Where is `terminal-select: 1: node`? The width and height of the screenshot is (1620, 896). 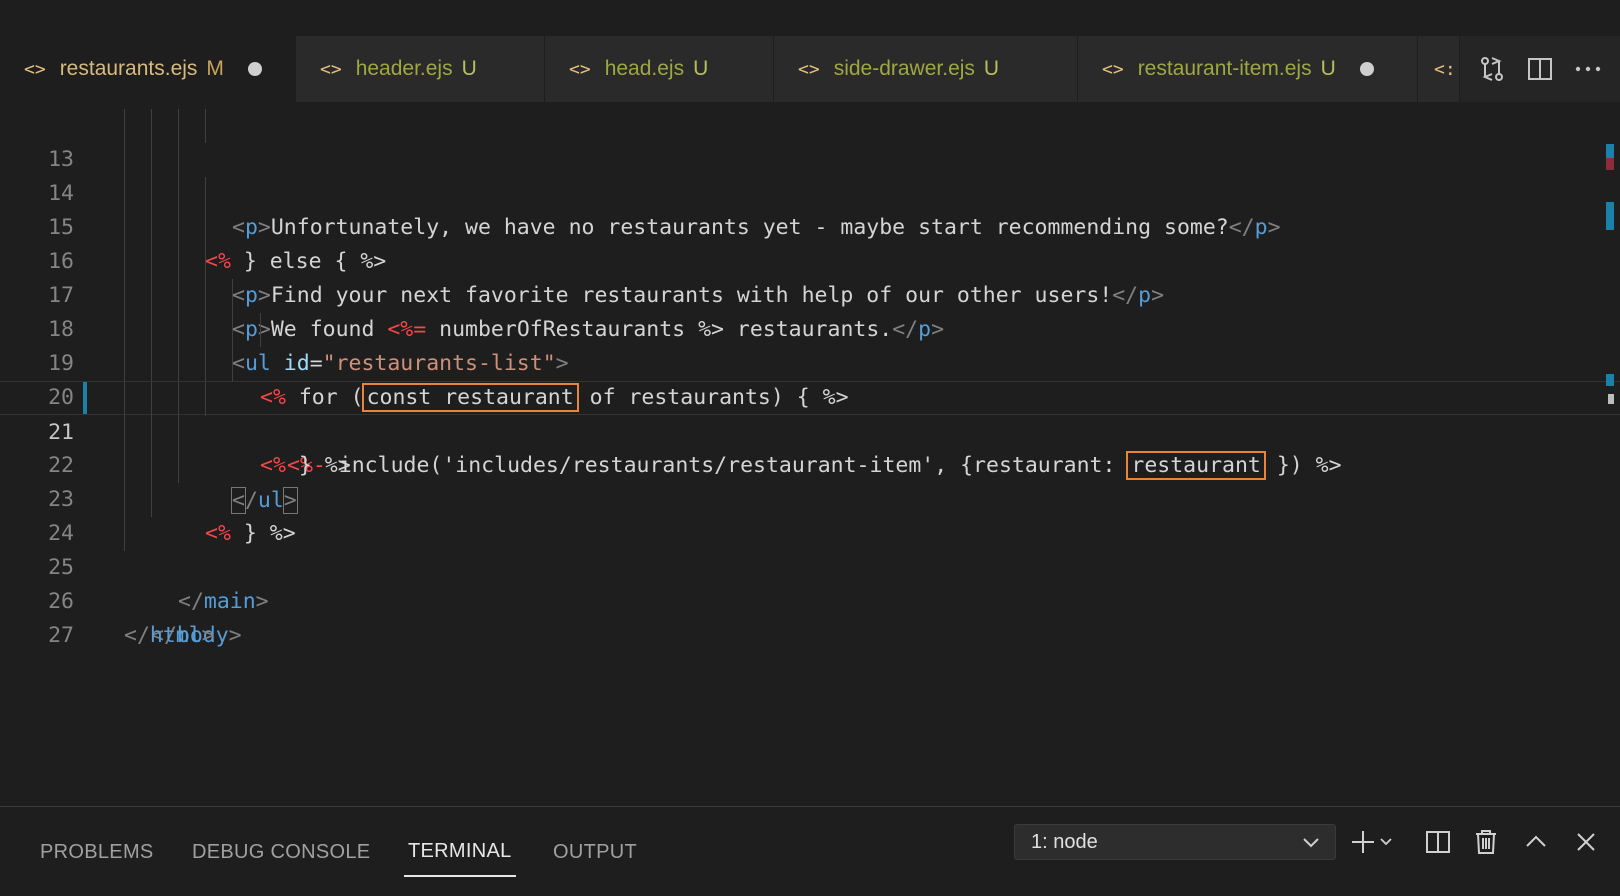
terminal-select: 1: node is located at coordinates (1175, 842).